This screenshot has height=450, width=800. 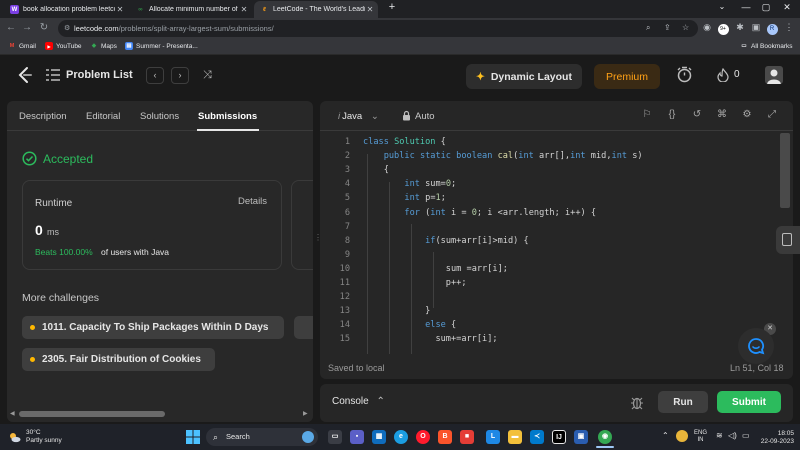 I want to click on windows-start-icon, so click(x=193, y=437).